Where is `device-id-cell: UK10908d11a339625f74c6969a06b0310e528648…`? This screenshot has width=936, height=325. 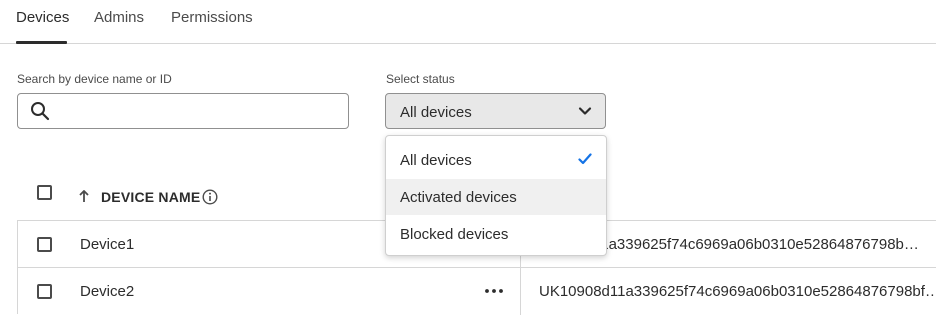
device-id-cell: UK10908d11a339625f74c6969a06b0310e528648… is located at coordinates (737, 291).